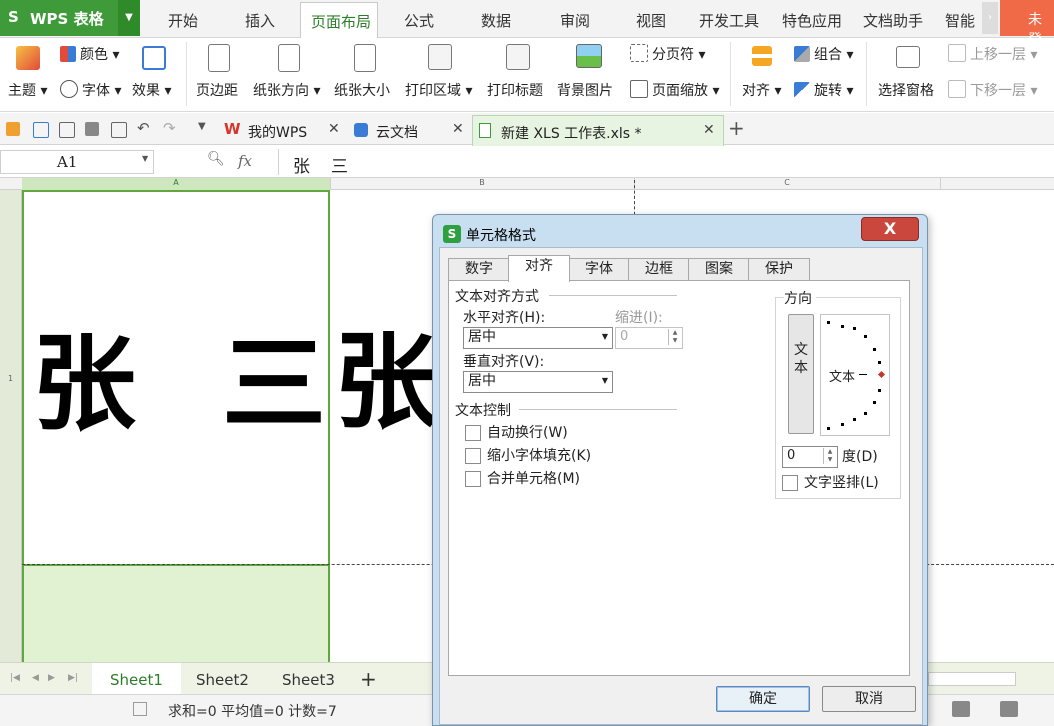 The width and height of the screenshot is (1054, 726). I want to click on save-icon, so click(41, 130).